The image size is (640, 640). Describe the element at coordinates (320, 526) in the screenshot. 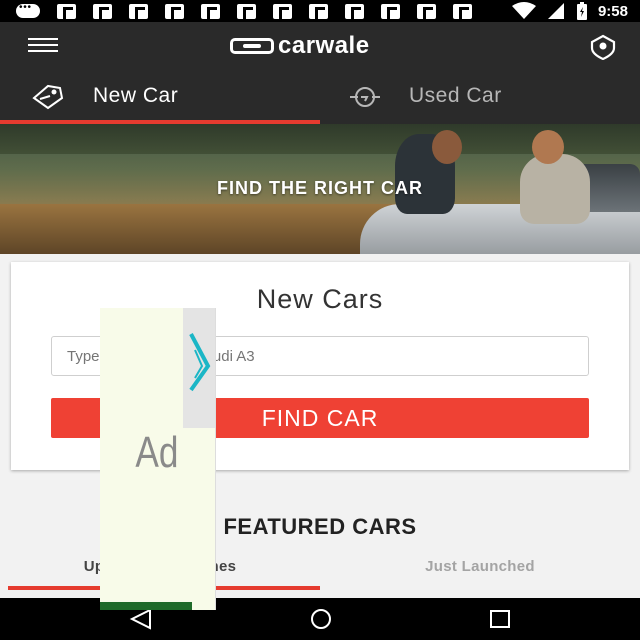

I see `featured-cars-title: FEATURED CARS` at that location.